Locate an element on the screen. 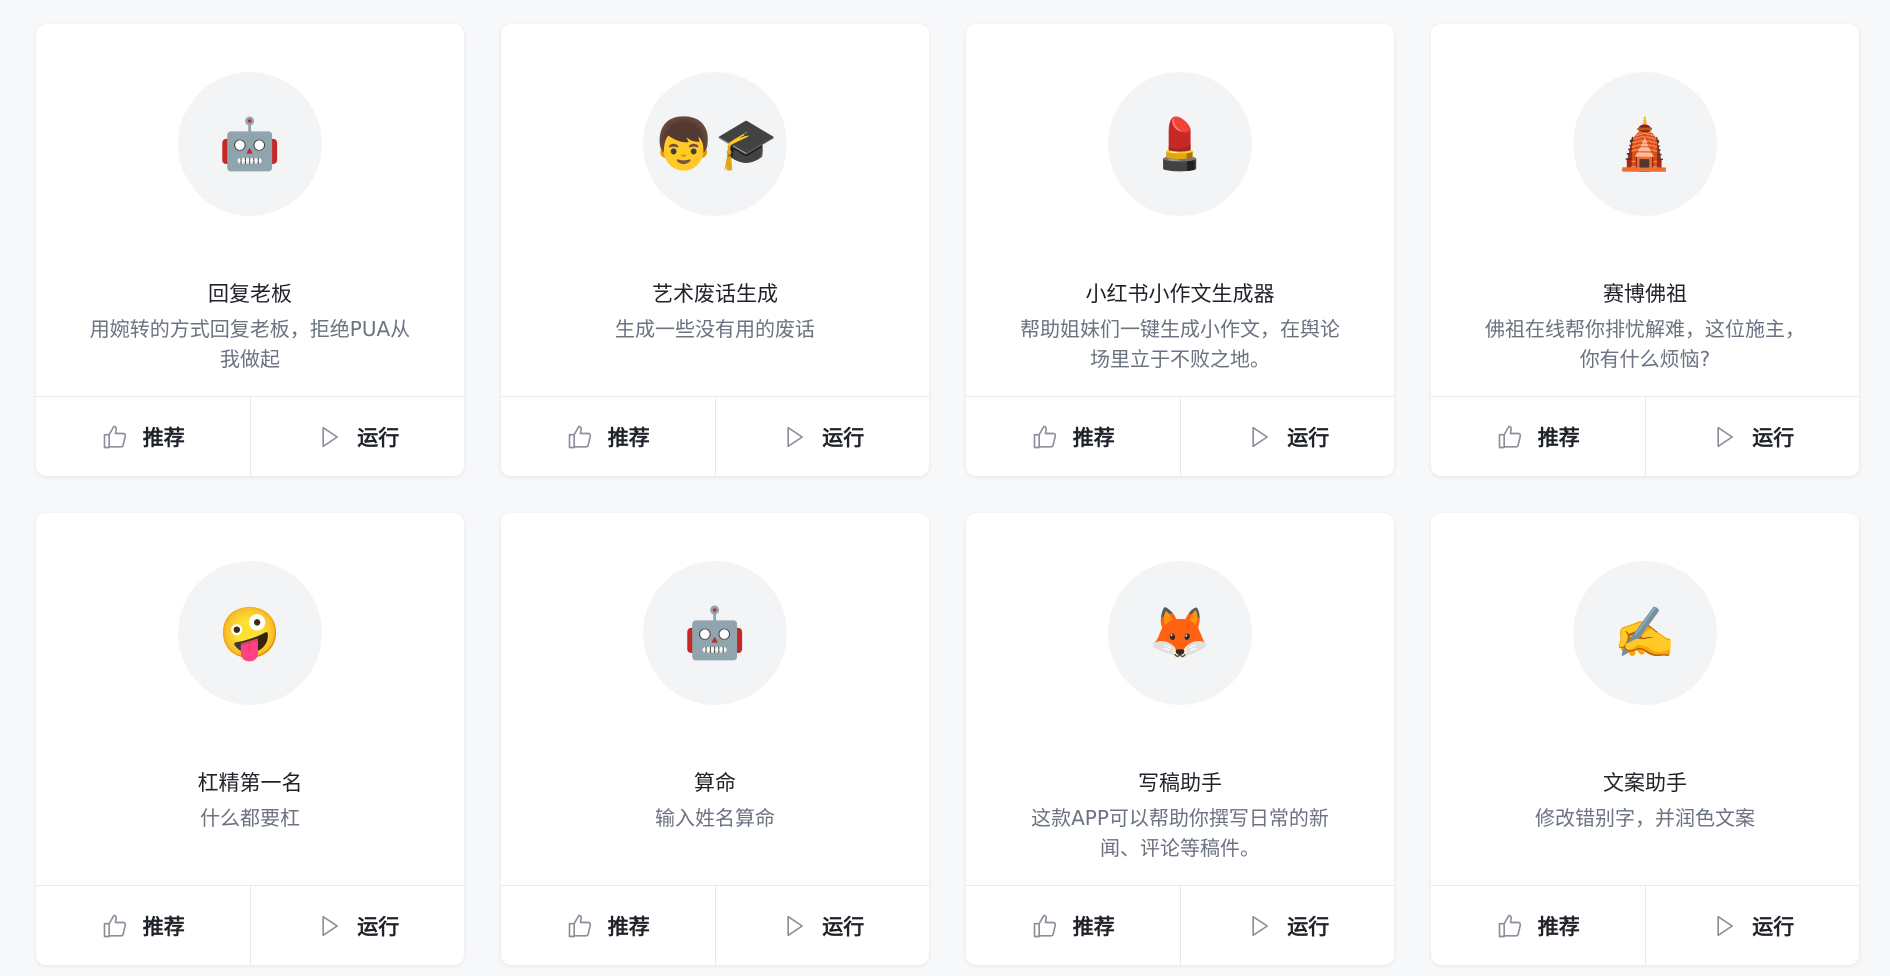 The height and width of the screenshot is (976, 1890). app-card: ✍️ 文案助手 修改错别字，并润色文案 推荐 运行 is located at coordinates (1645, 739).